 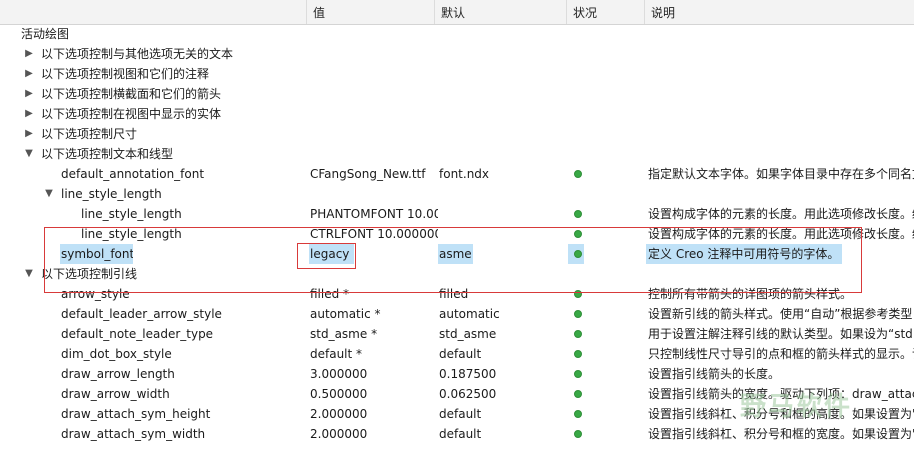 I want to click on option-value: default *, so click(x=371, y=354).